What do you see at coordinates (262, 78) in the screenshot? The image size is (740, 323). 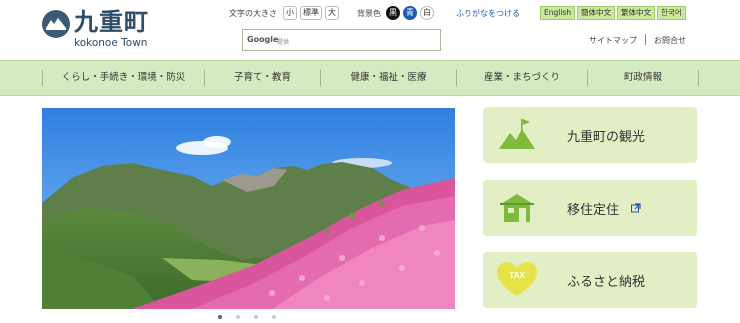 I see `nav-item-childcare: 子育て・教育` at bounding box center [262, 78].